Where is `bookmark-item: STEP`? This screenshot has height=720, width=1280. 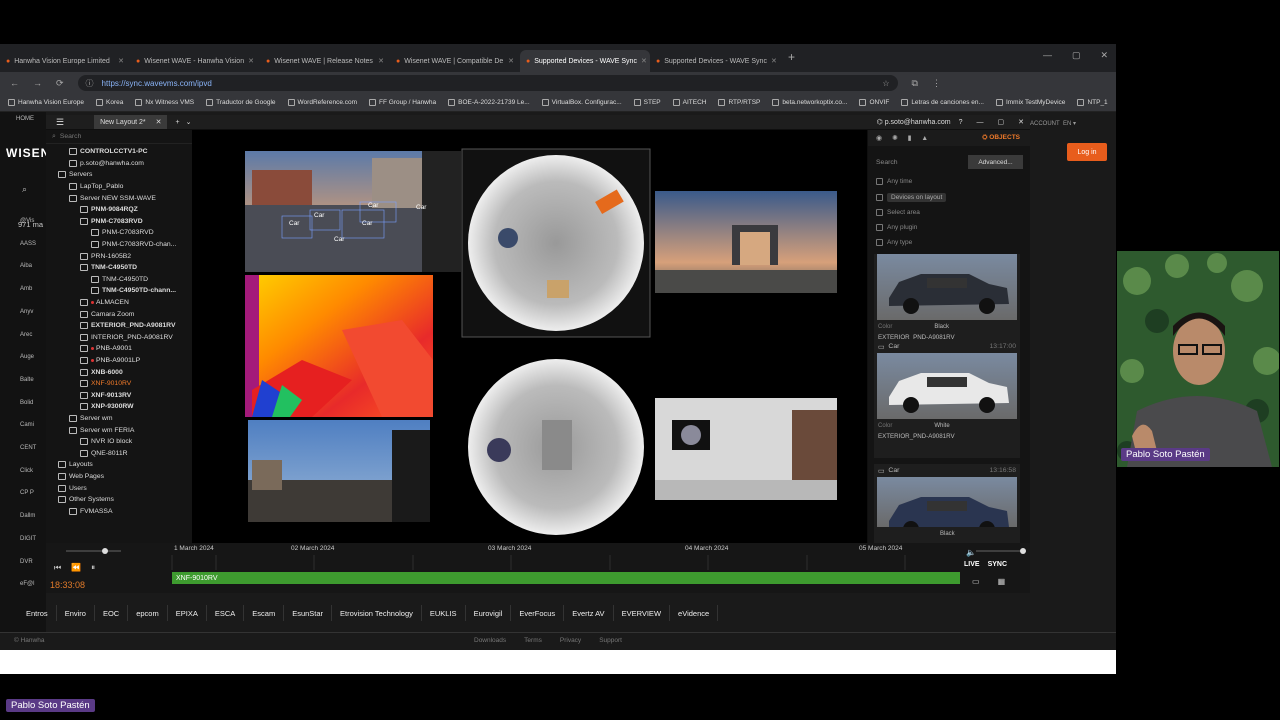 bookmark-item: STEP is located at coordinates (647, 102).